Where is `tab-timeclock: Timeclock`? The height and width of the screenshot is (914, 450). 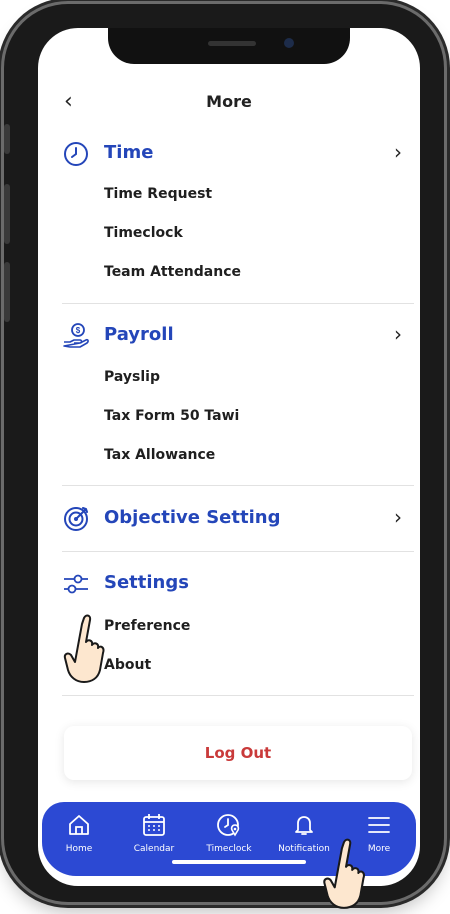 tab-timeclock: Timeclock is located at coordinates (229, 833).